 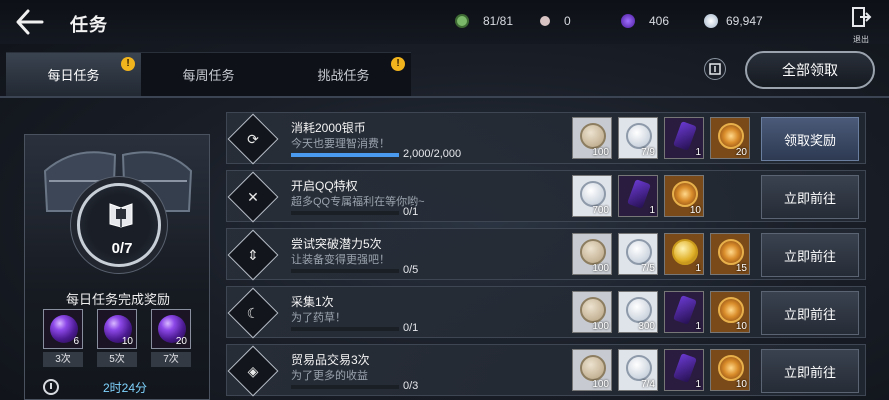 I want to click on tier-label: 5次, so click(x=117, y=359).